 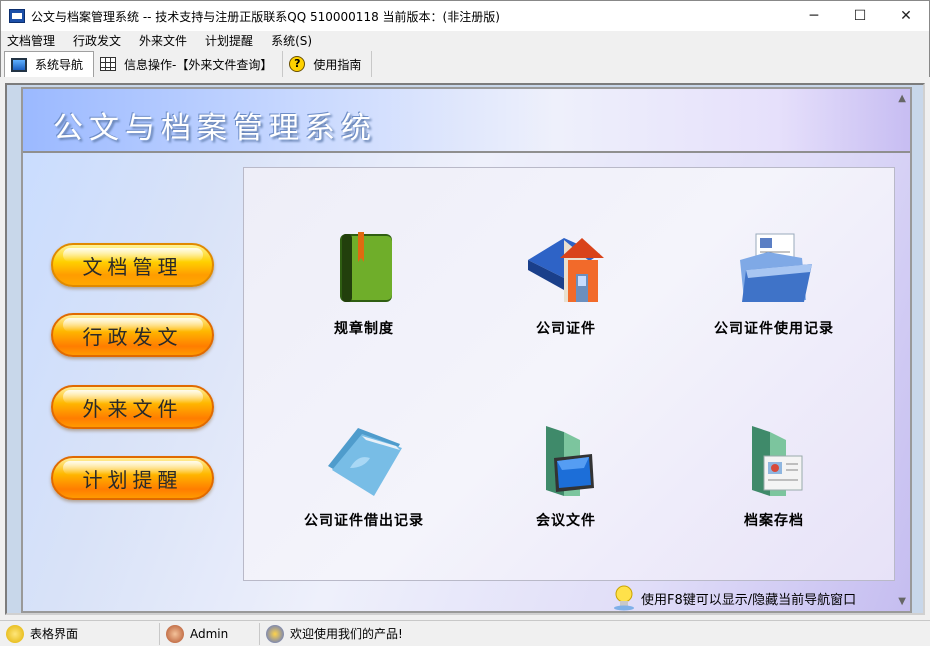 What do you see at coordinates (465, 63) in the screenshot?
I see `tab-bar: 系统导航 信息操作-【外来文件查询】 ? 使用指南` at bounding box center [465, 63].